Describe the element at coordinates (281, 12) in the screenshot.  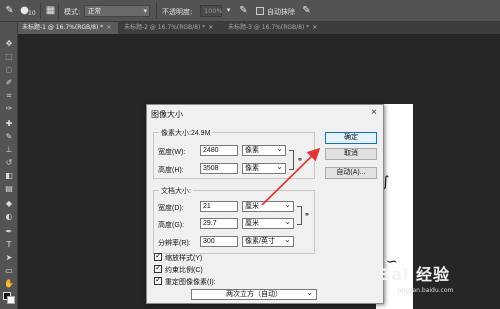
I see `auto-erase-label: 自动抹除` at that location.